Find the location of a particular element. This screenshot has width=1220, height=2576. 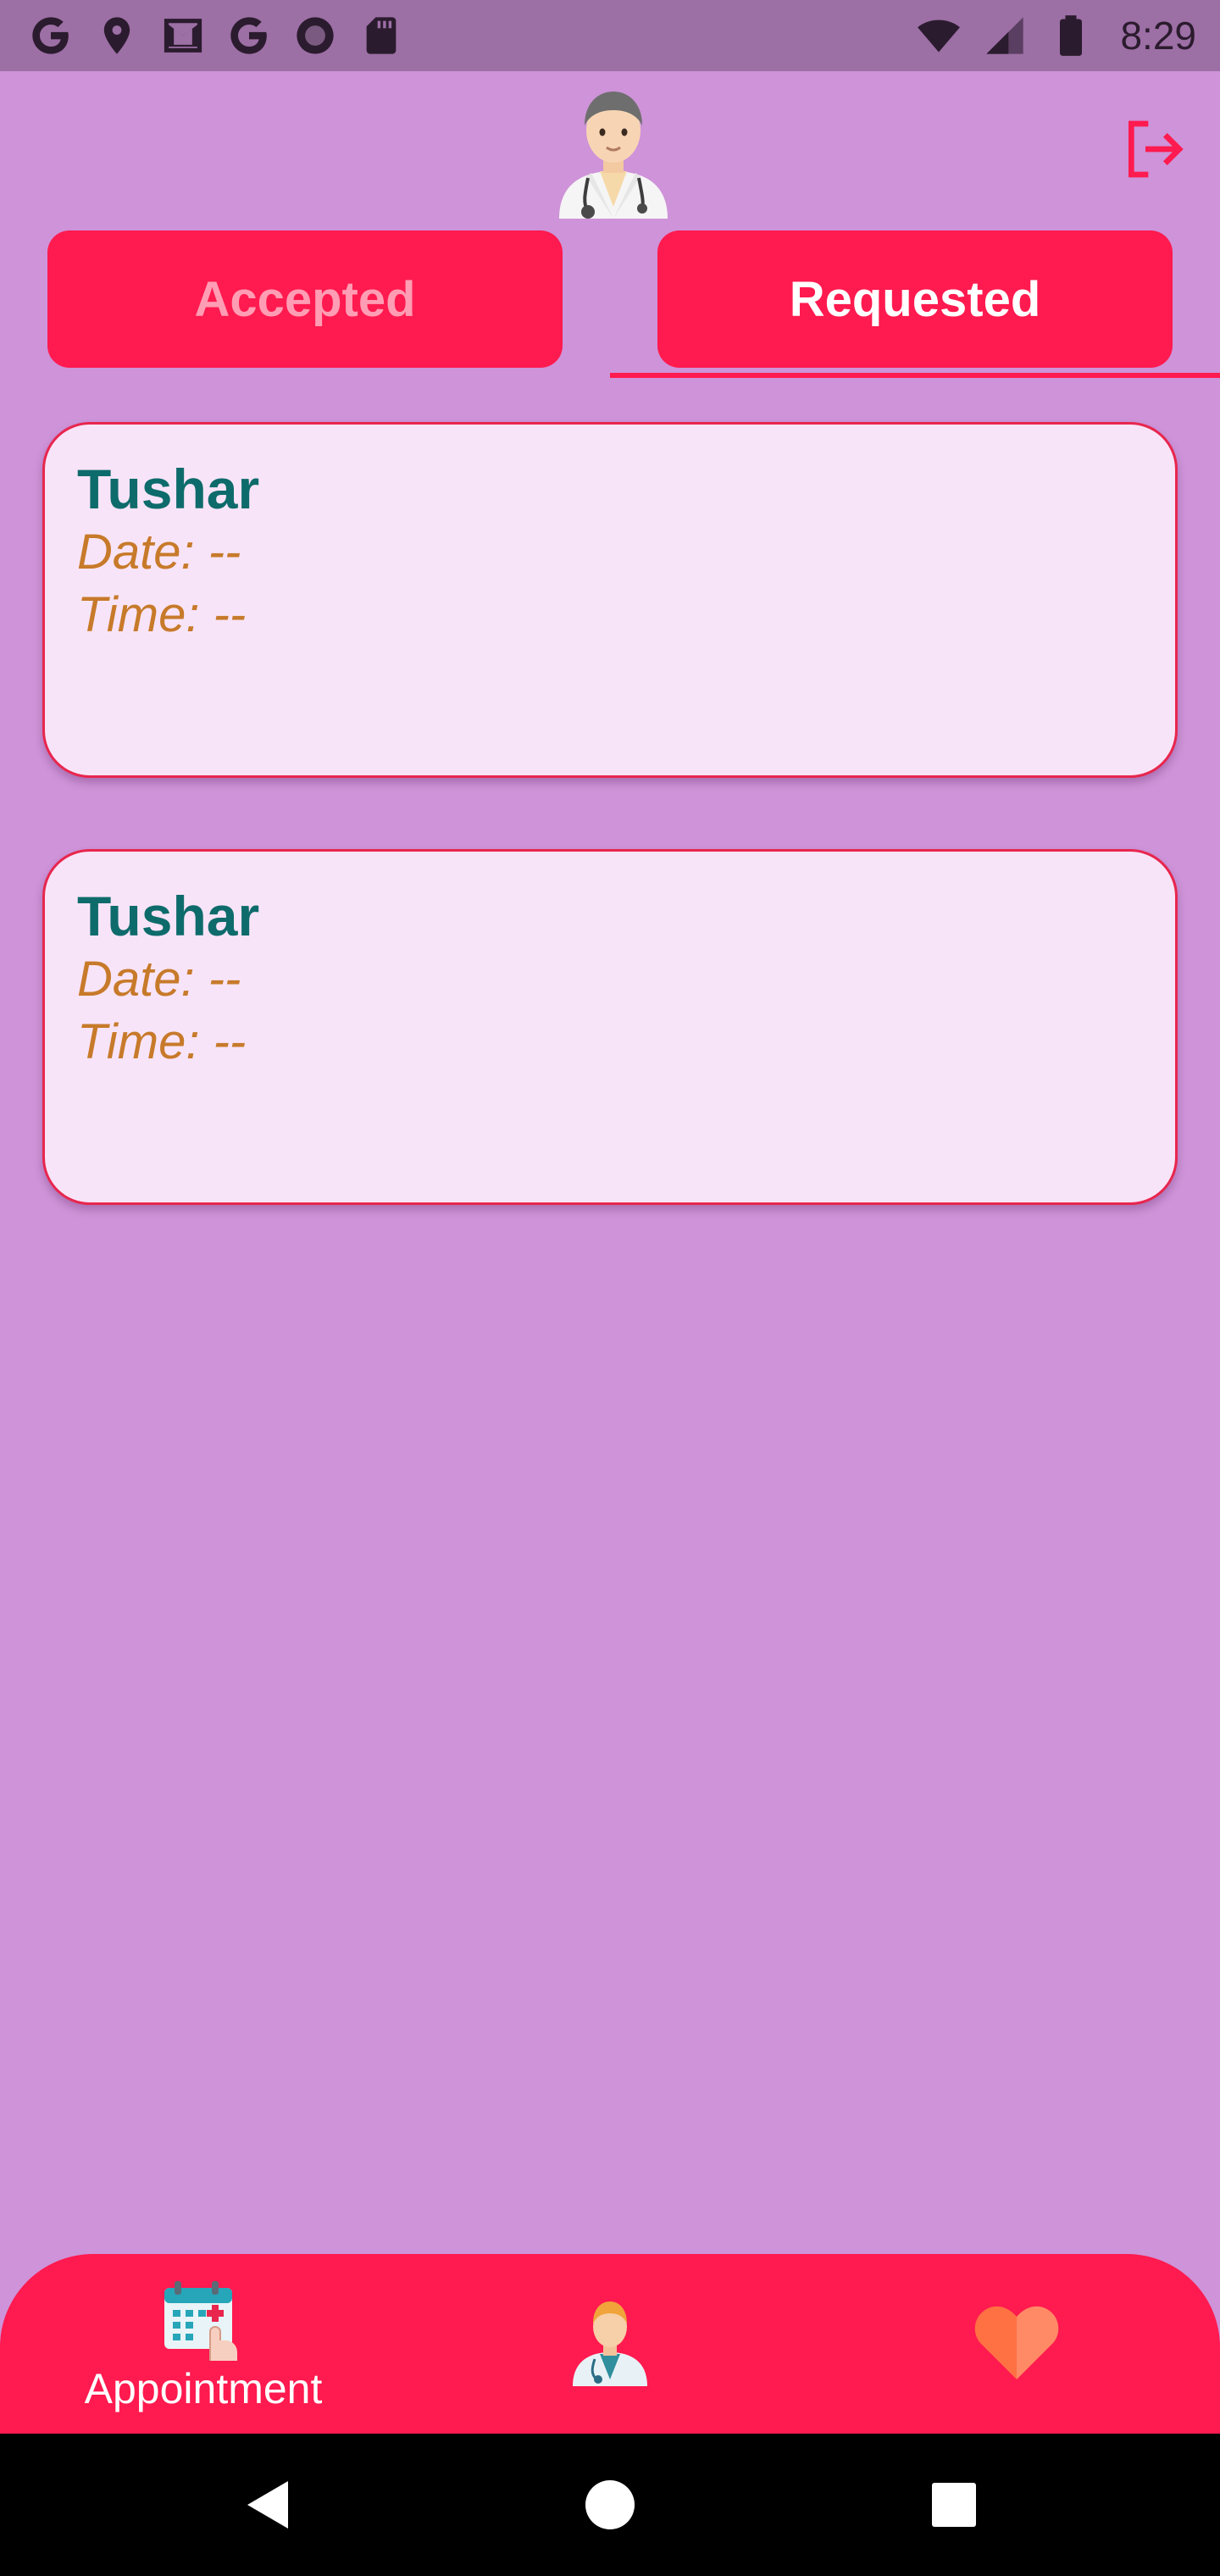

location-pin-icon is located at coordinates (117, 36).